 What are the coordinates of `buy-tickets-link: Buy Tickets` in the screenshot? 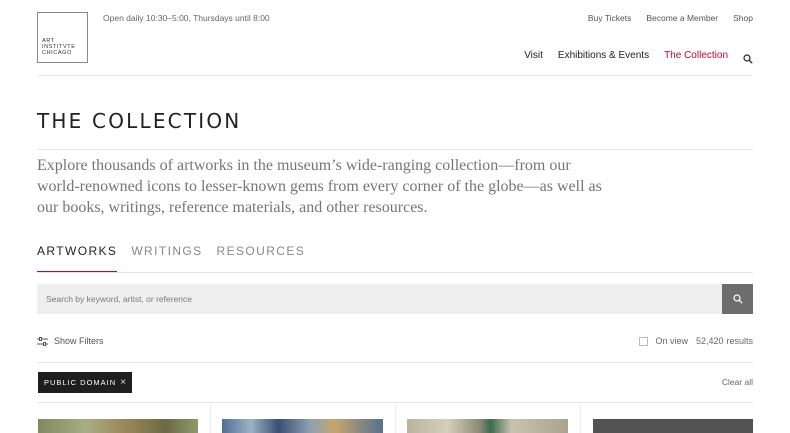 It's located at (609, 18).